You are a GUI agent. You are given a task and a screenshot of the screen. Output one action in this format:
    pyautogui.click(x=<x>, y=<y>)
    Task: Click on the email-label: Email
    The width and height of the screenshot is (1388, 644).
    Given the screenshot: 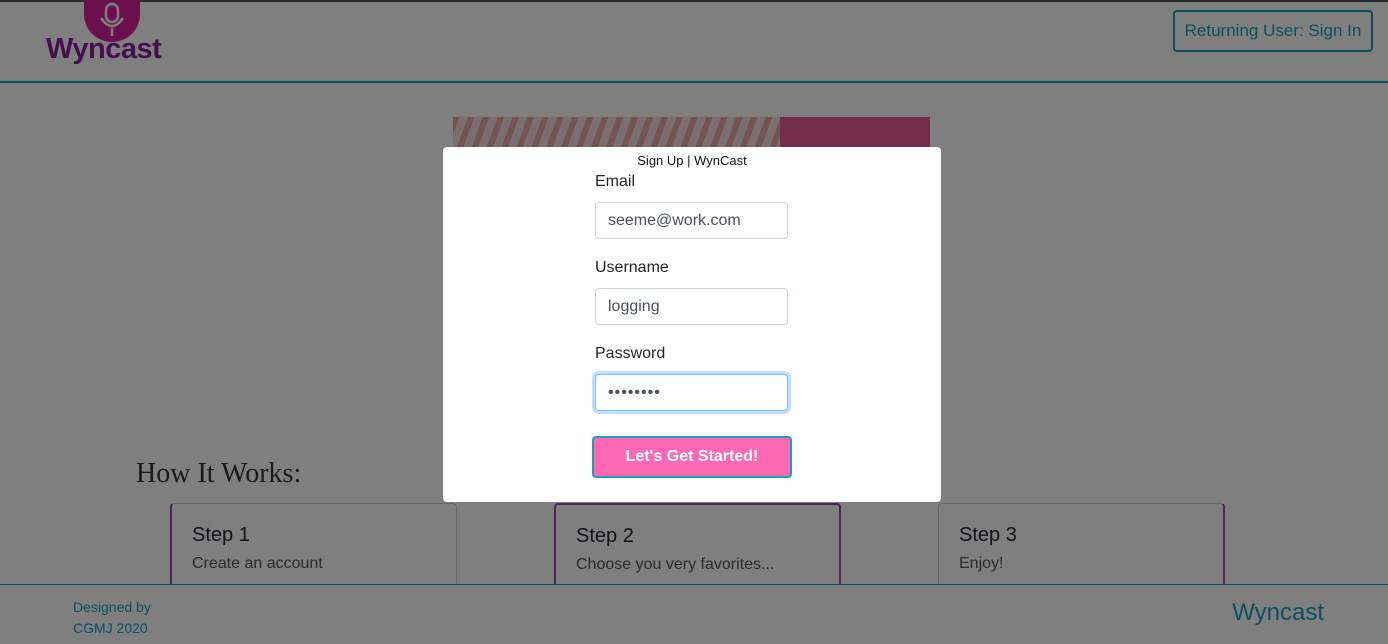 What is the action you would take?
    pyautogui.click(x=615, y=181)
    